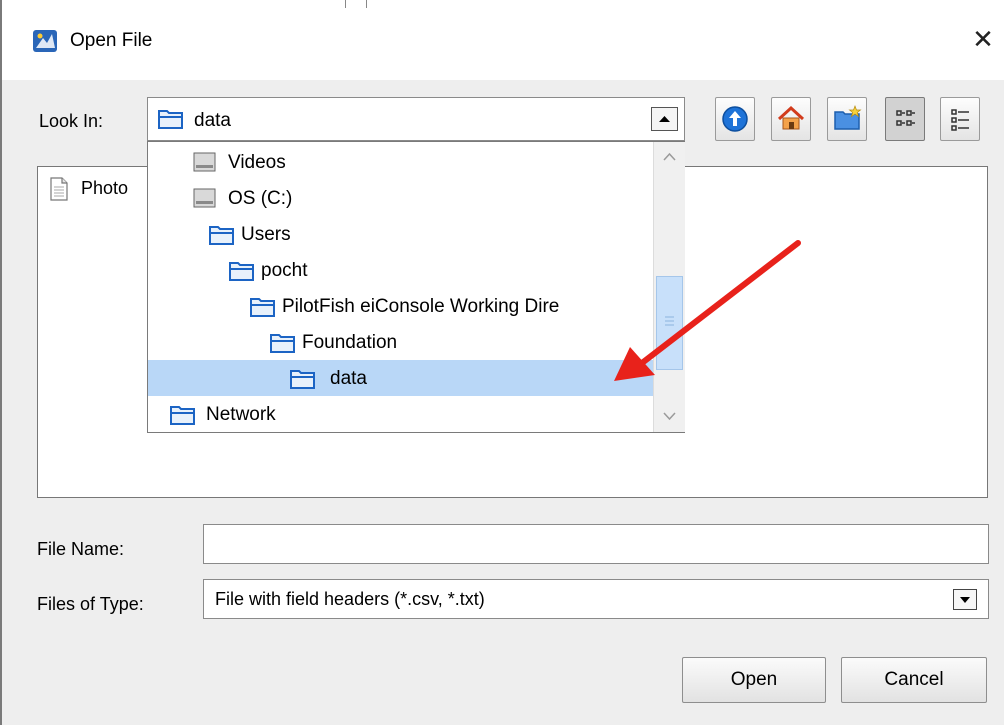 The height and width of the screenshot is (725, 1004). I want to click on open-button: Open, so click(754, 680).